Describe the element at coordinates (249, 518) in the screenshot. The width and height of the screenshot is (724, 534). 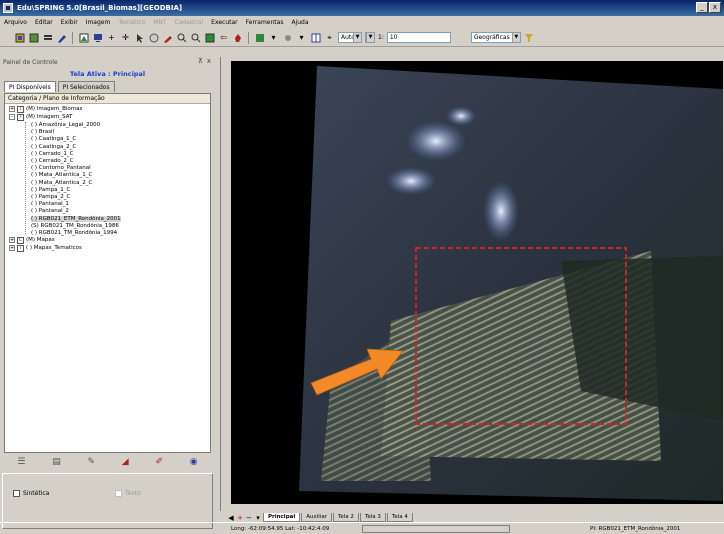
I see `remove-view-icon: −` at that location.